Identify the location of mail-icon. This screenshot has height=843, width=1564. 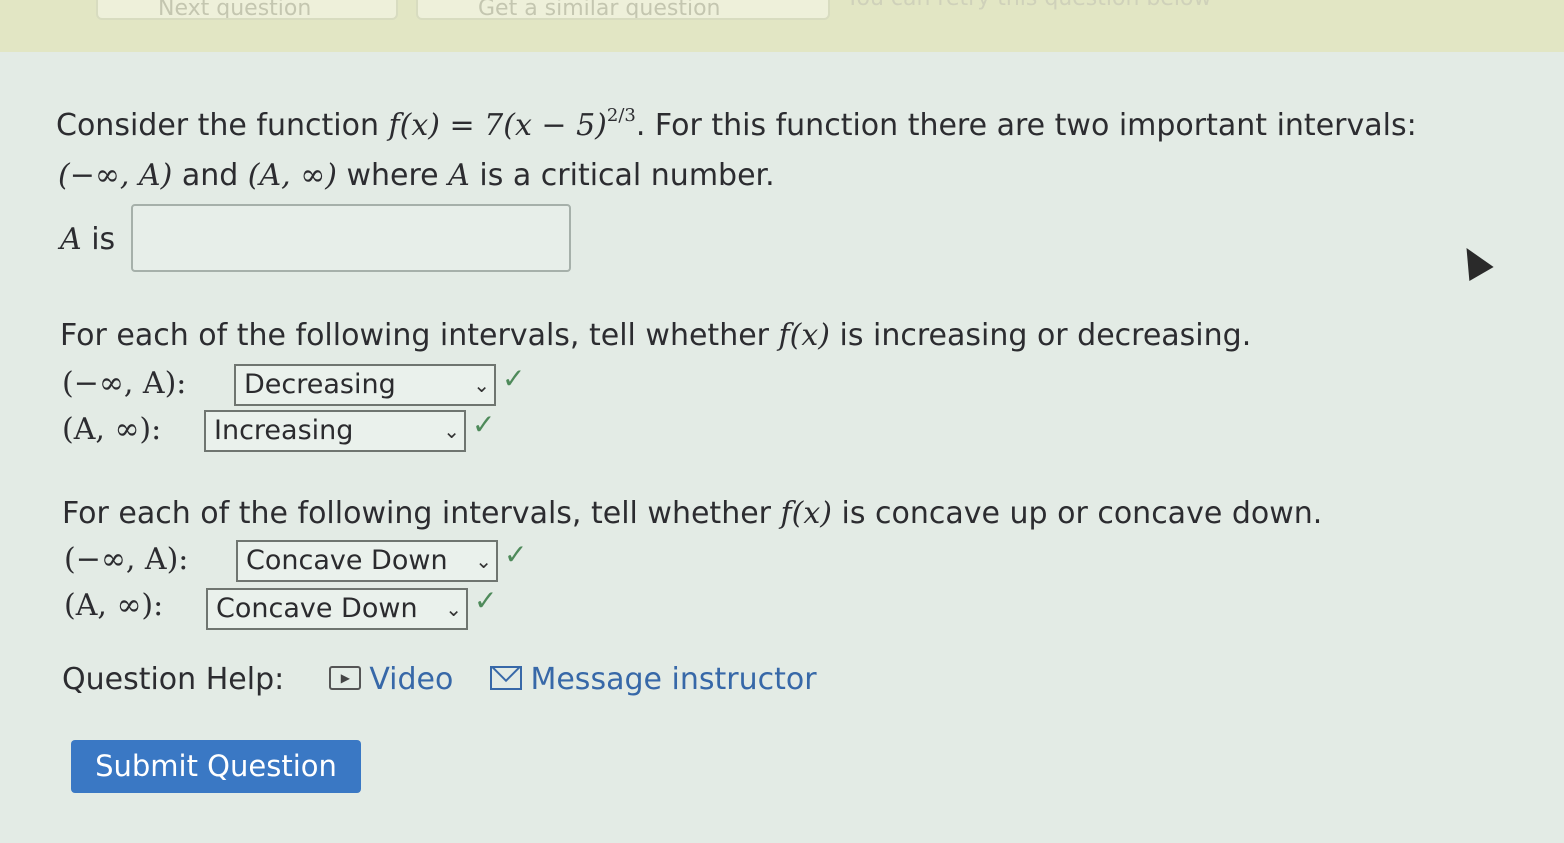
(506, 677).